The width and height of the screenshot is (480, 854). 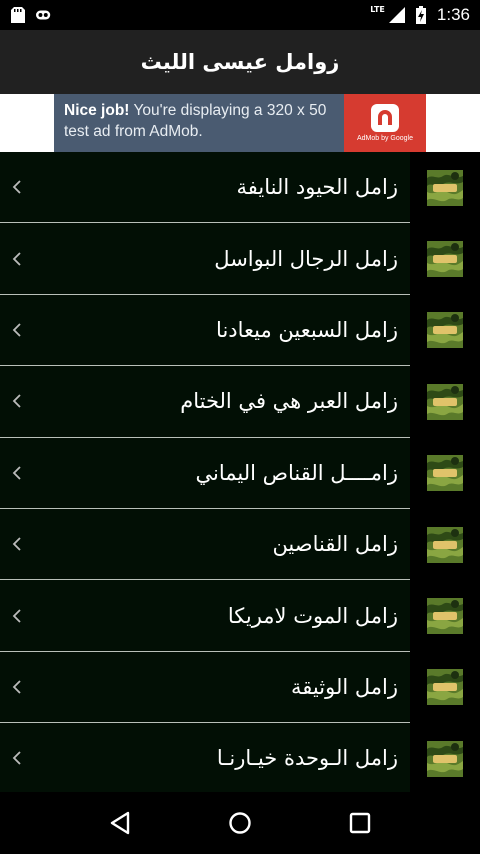 What do you see at coordinates (205, 616) in the screenshot?
I see `list-item-body: زامل الموت لامريكا` at bounding box center [205, 616].